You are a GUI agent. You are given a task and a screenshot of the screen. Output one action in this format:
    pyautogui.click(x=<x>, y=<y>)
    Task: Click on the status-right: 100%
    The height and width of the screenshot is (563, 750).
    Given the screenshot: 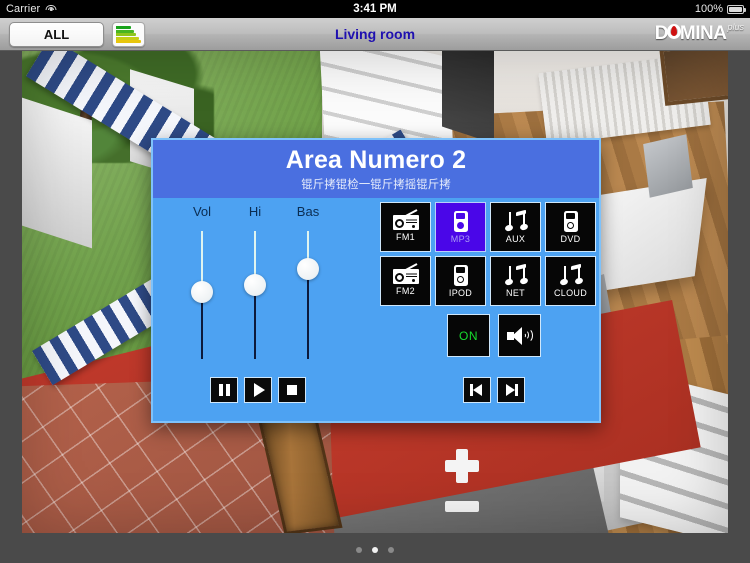 What is the action you would take?
    pyautogui.click(x=720, y=9)
    